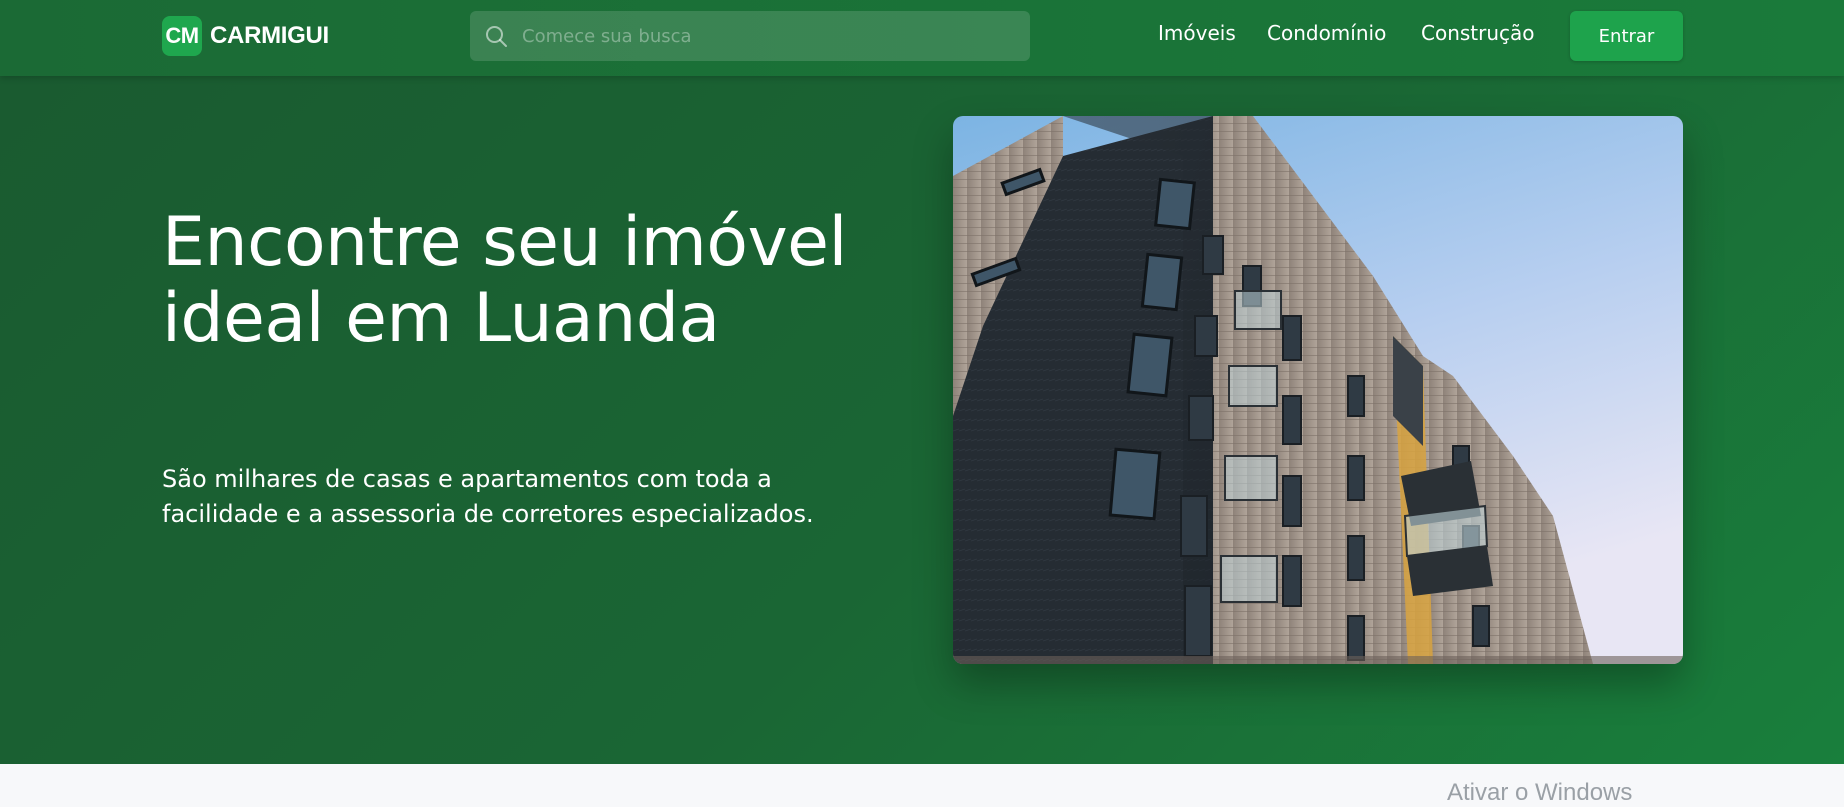 The image size is (1844, 807). What do you see at coordinates (775, 36) in the screenshot?
I see `search-input` at bounding box center [775, 36].